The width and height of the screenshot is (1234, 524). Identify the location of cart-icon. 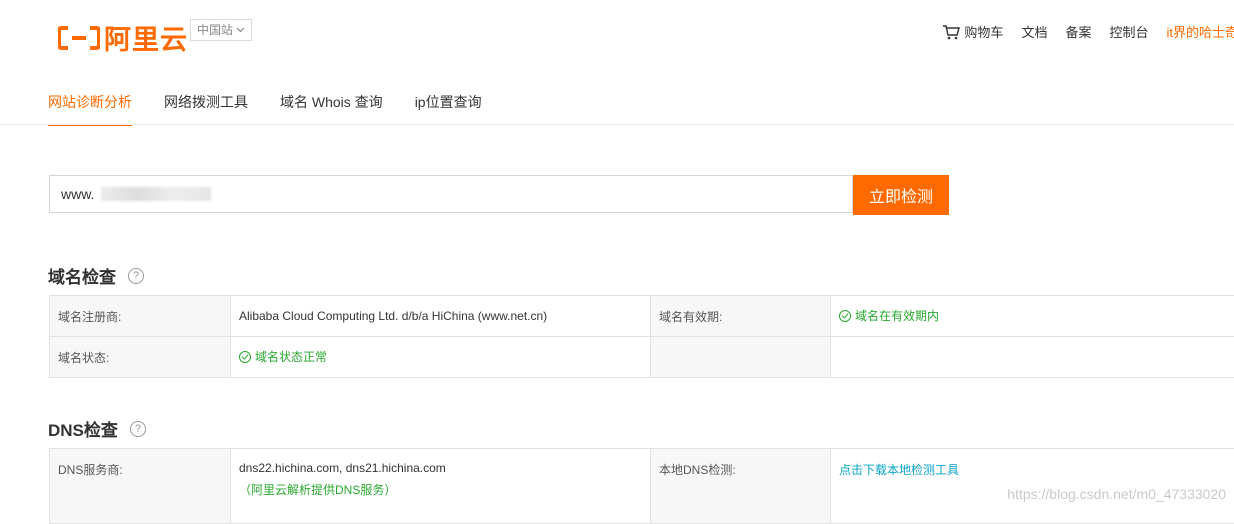
(951, 32).